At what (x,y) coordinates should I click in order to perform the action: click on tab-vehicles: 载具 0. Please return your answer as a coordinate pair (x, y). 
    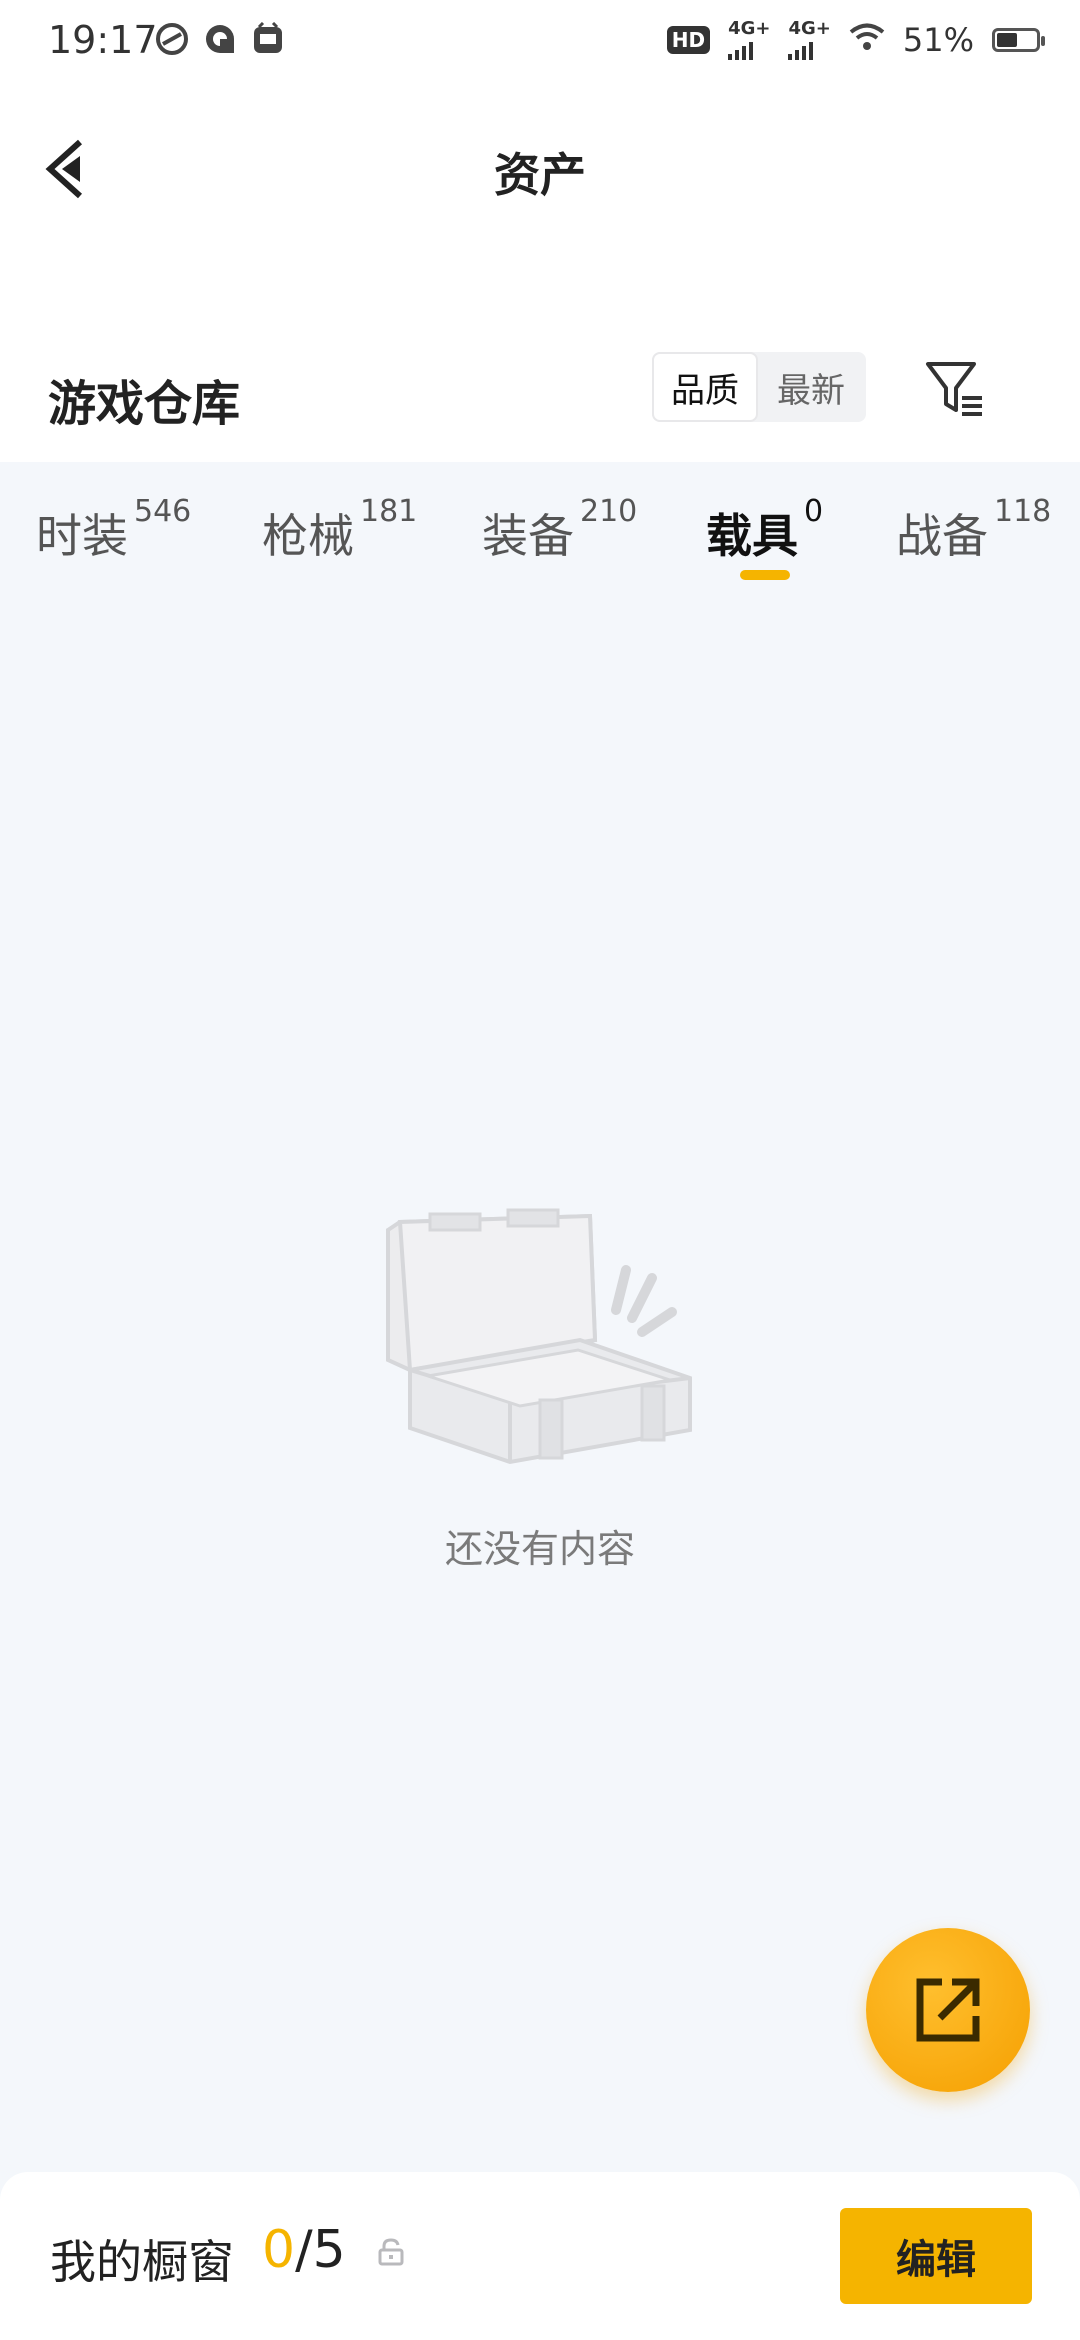
    Looking at the image, I should click on (764, 530).